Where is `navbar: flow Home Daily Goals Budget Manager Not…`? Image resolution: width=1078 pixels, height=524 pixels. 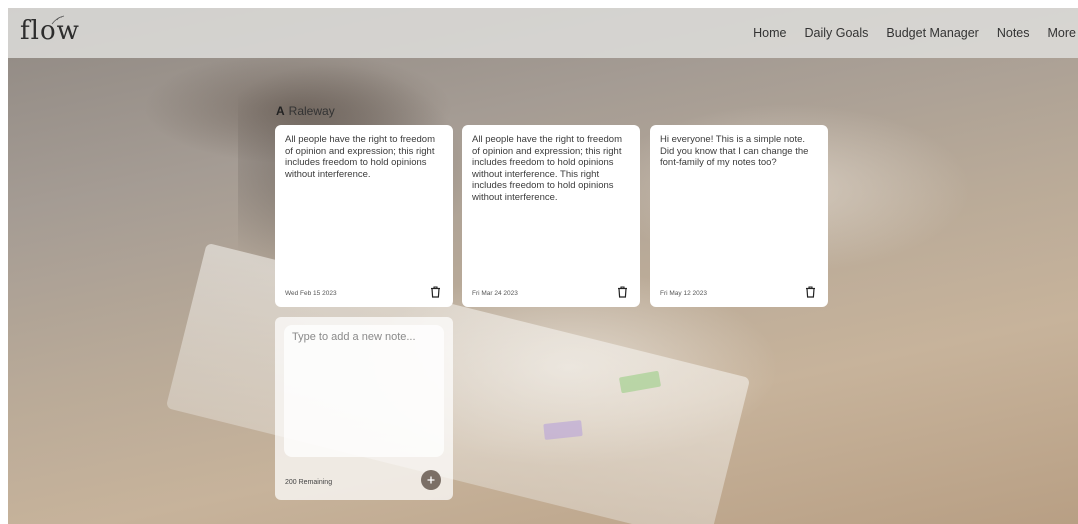 navbar: flow Home Daily Goals Budget Manager Not… is located at coordinates (543, 33).